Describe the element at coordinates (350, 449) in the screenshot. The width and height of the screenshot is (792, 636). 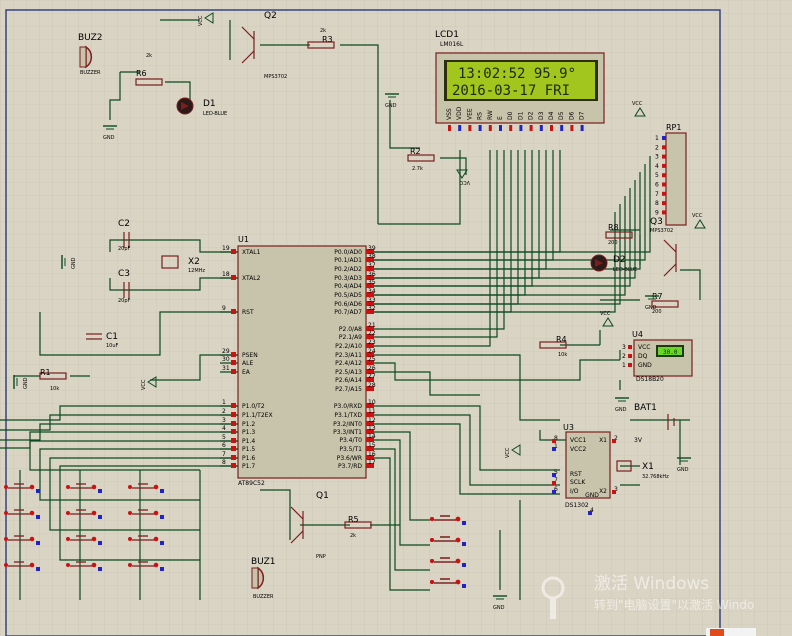
I see `mcu-pin-name: P3.5/T1` at that location.